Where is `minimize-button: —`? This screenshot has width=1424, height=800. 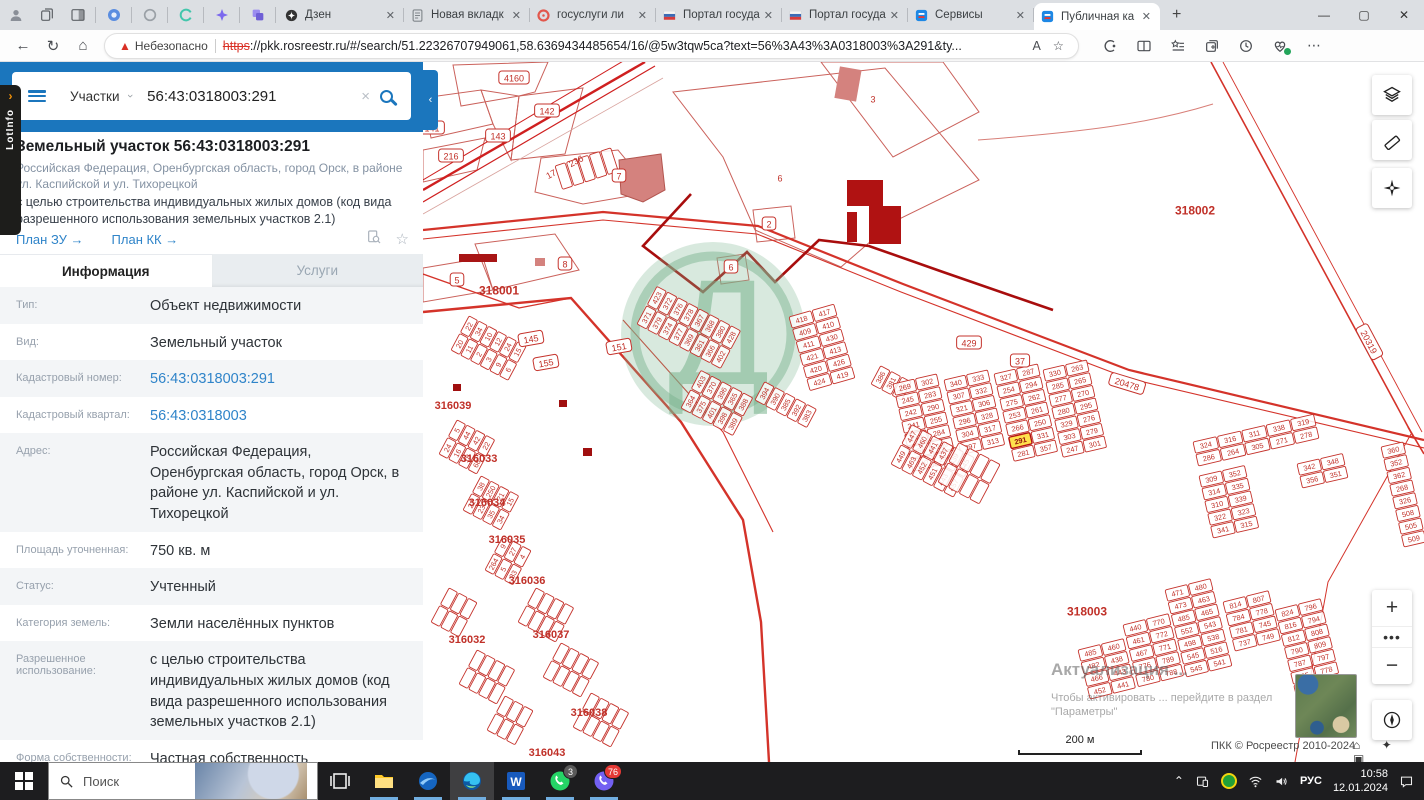 minimize-button: — is located at coordinates (1324, 15).